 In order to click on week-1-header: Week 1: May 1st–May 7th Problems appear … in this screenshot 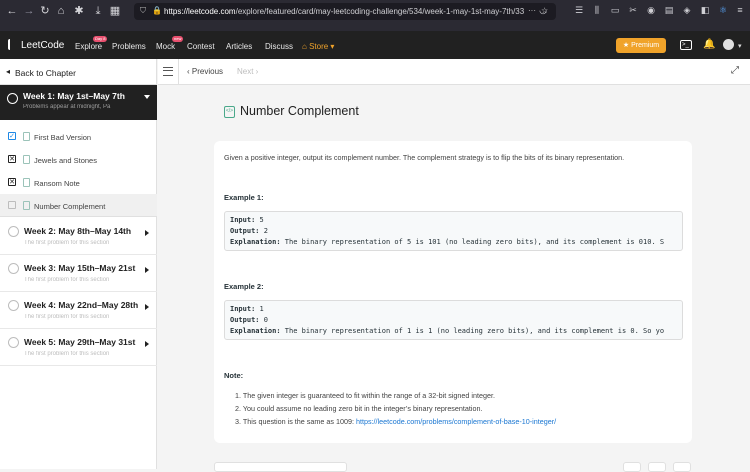, I will do `click(78, 102)`.